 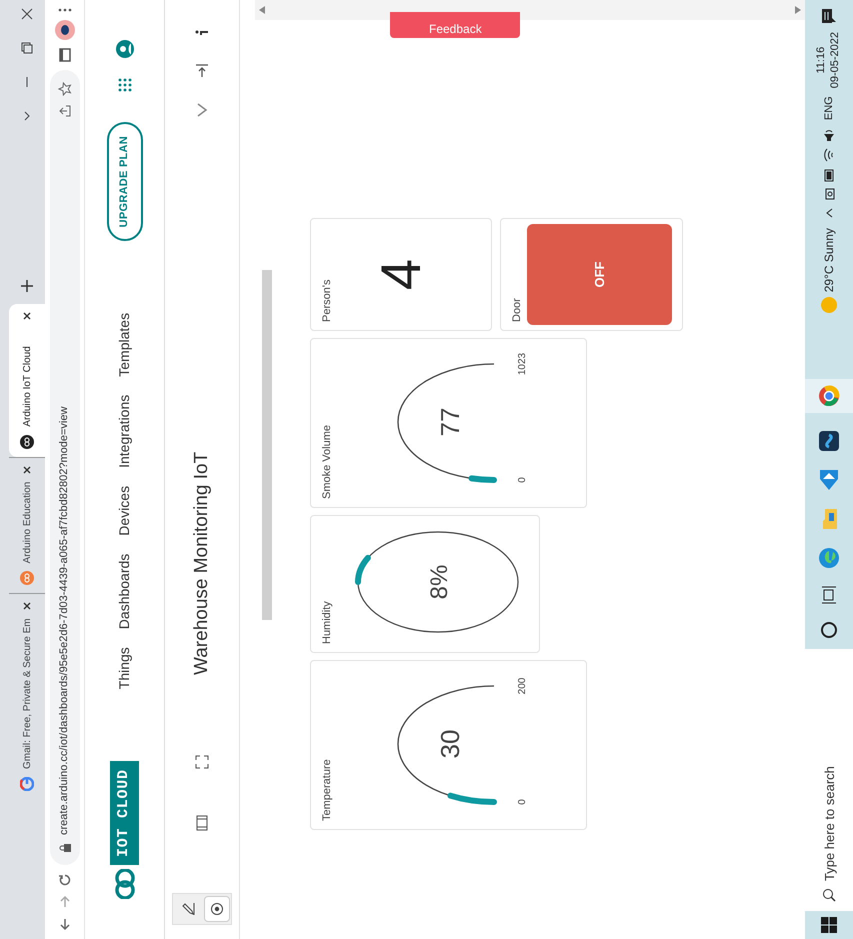 I want to click on chevron-up-icon, so click(x=829, y=213).